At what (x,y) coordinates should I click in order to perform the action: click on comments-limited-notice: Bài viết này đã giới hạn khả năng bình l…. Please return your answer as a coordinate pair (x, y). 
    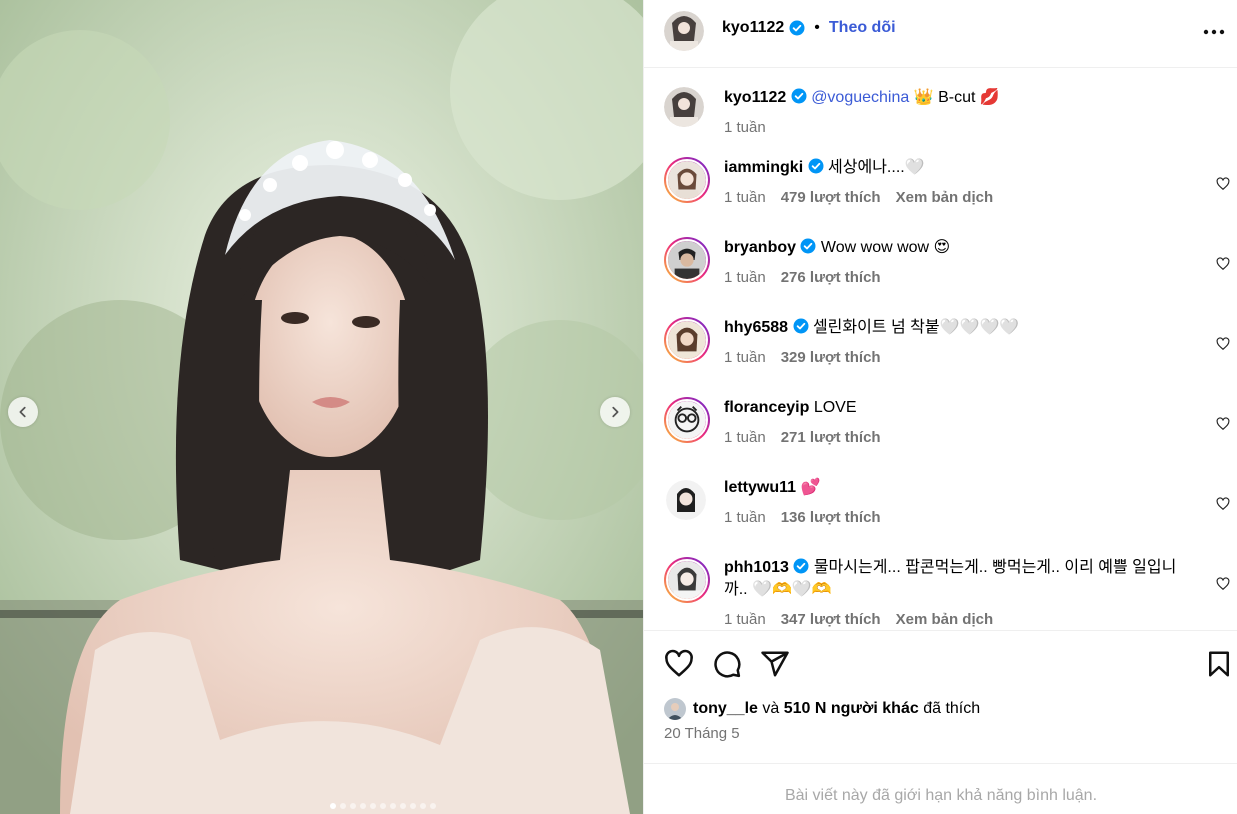
    Looking at the image, I should click on (941, 795).